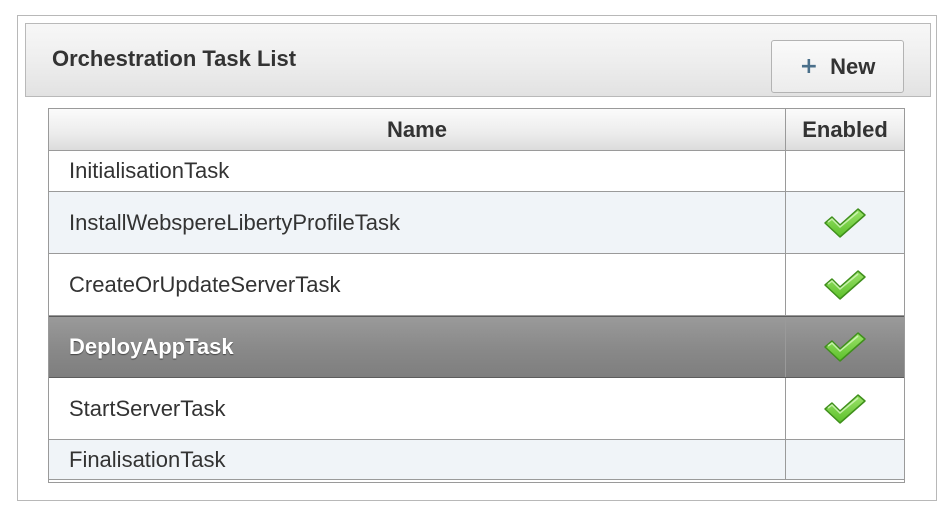  What do you see at coordinates (174, 58) in the screenshot?
I see `panel-title: Orchestration Task List` at bounding box center [174, 58].